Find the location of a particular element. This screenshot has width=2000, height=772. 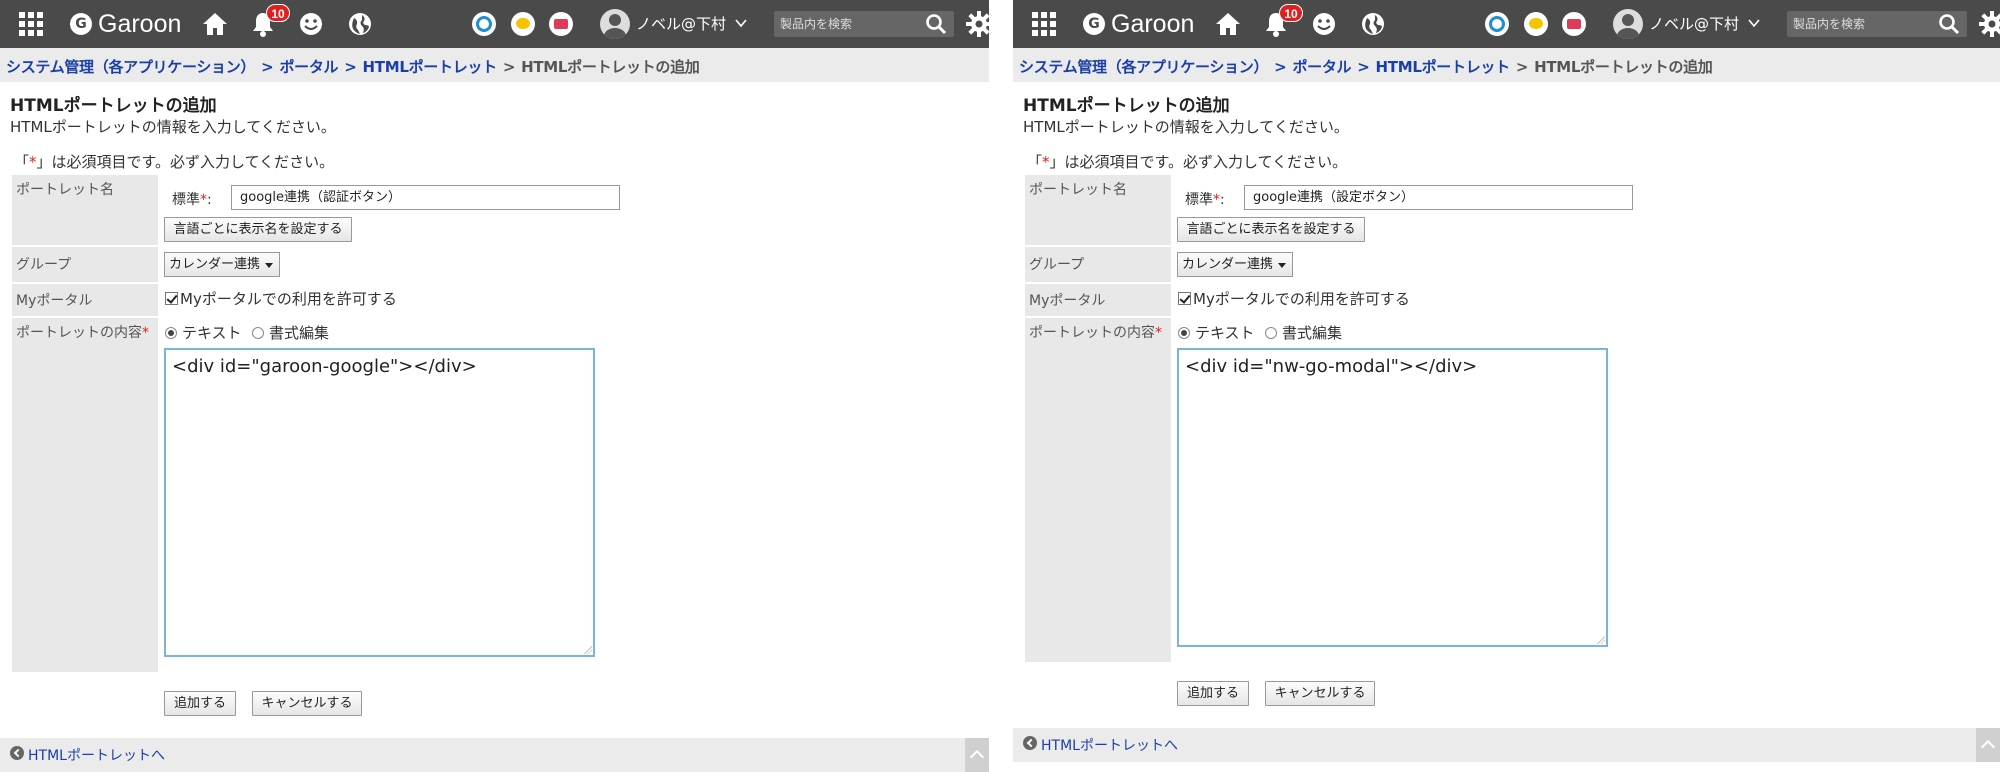

search-box is located at coordinates (1877, 24).